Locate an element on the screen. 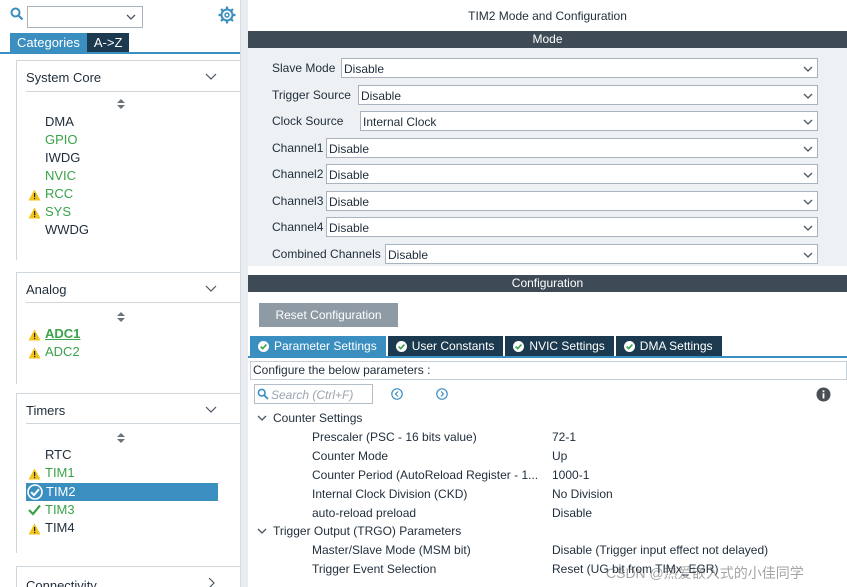  param-name: Counter Mode is located at coordinates (350, 456).